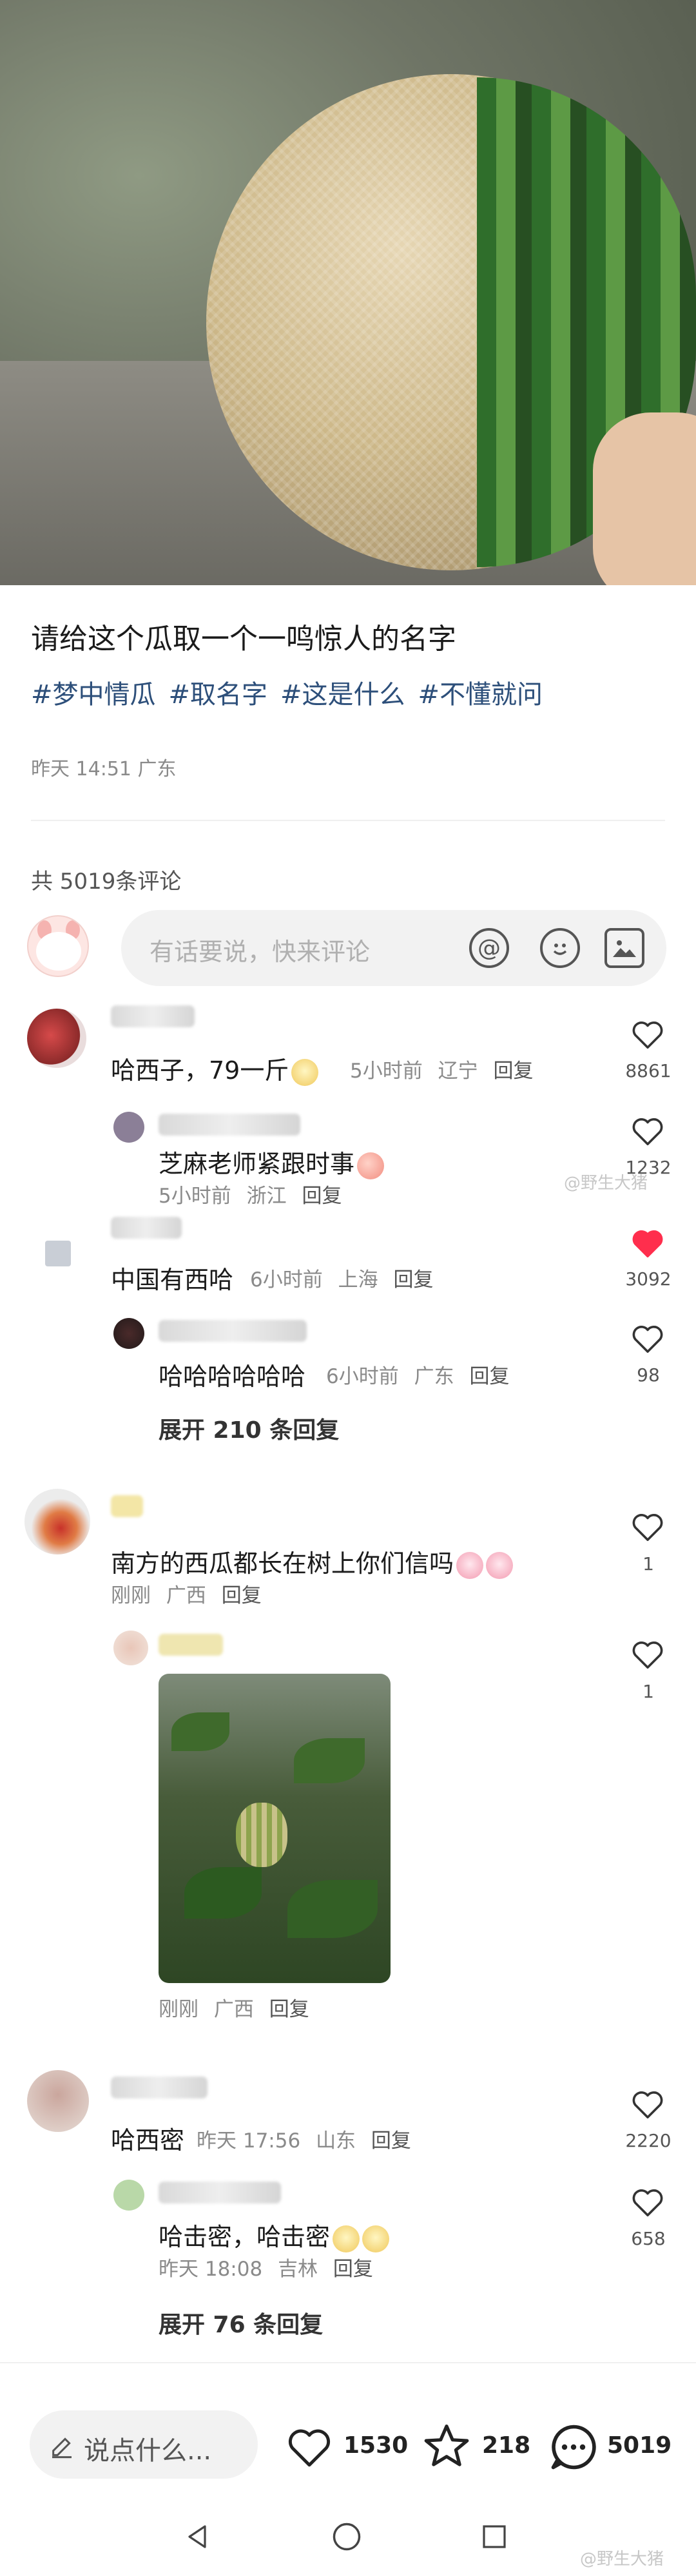 This screenshot has height=2576, width=696. What do you see at coordinates (275, 1828) in the screenshot?
I see `reply-image-tree` at bounding box center [275, 1828].